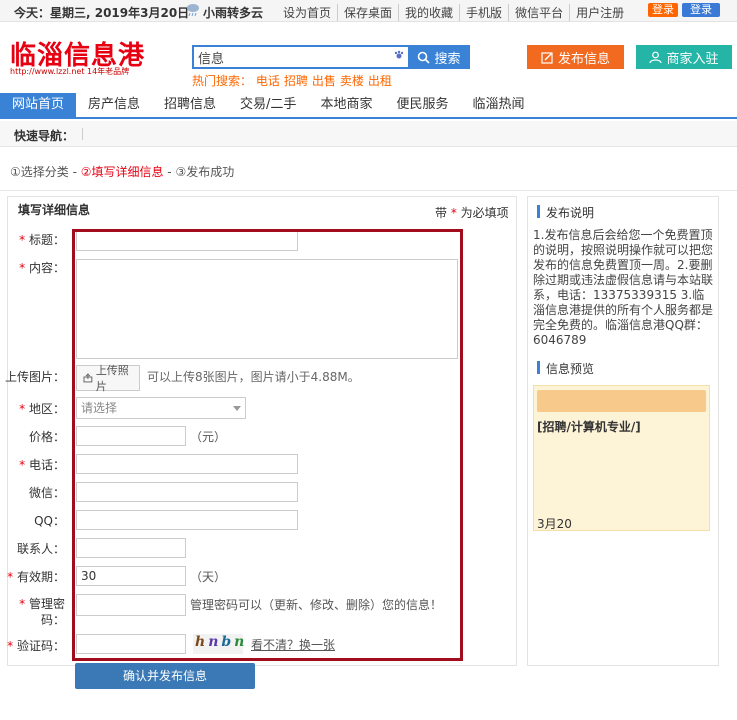 This screenshot has height=720, width=737. What do you see at coordinates (583, 59) in the screenshot?
I see `publish-info-label: 发布信息` at bounding box center [583, 59].